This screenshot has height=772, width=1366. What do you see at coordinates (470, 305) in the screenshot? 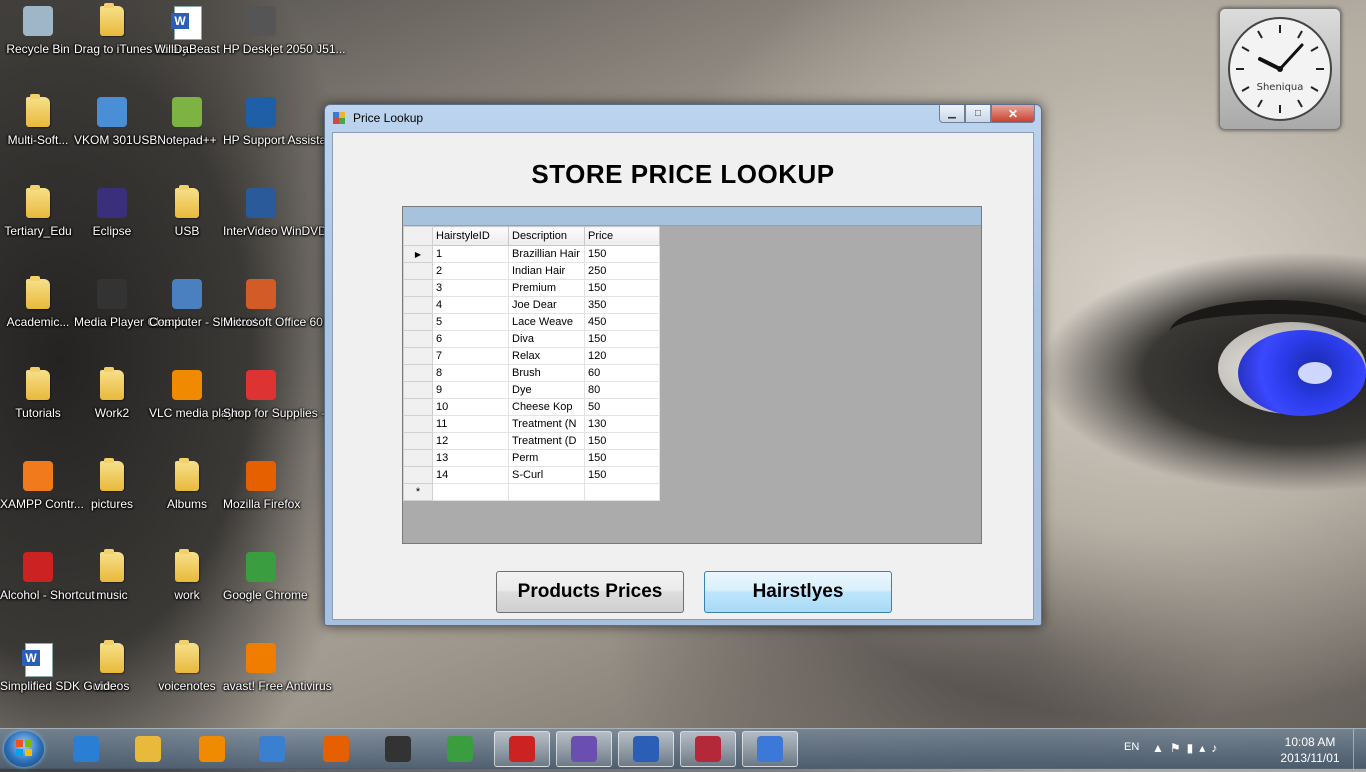
I see `cell-hairstyleid: 4` at bounding box center [470, 305].